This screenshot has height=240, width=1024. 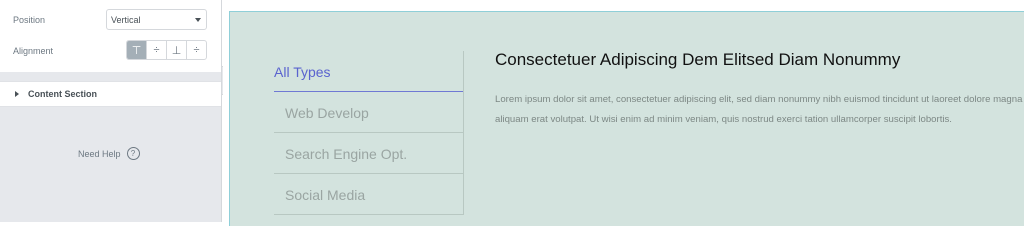 I want to click on align-top-button: ⊤, so click(x=137, y=50).